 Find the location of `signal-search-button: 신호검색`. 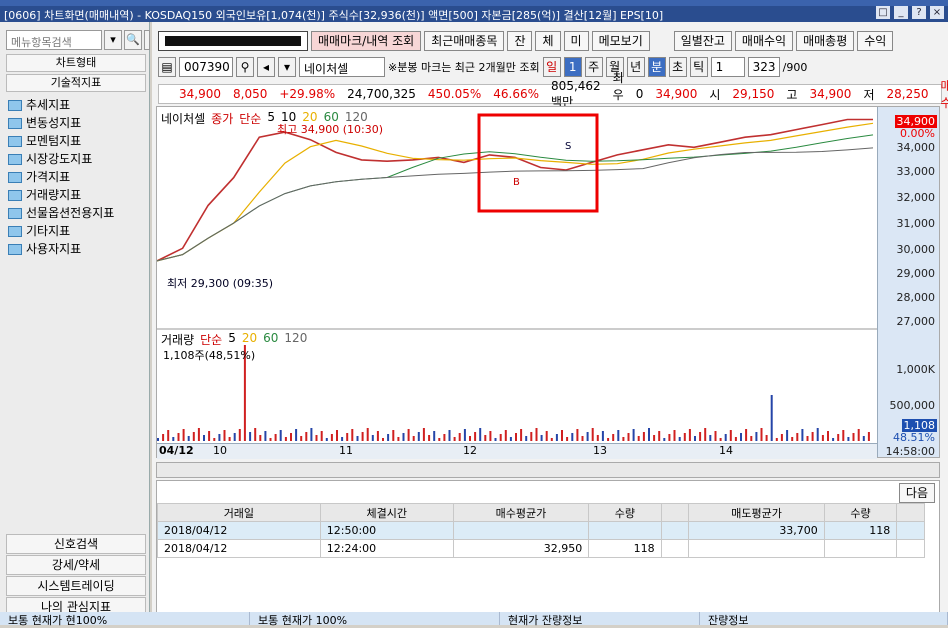

signal-search-button: 신호검색 is located at coordinates (76, 544).